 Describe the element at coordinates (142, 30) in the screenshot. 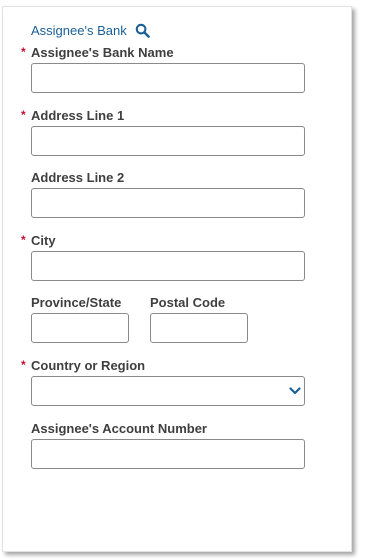

I see `search-icon` at that location.